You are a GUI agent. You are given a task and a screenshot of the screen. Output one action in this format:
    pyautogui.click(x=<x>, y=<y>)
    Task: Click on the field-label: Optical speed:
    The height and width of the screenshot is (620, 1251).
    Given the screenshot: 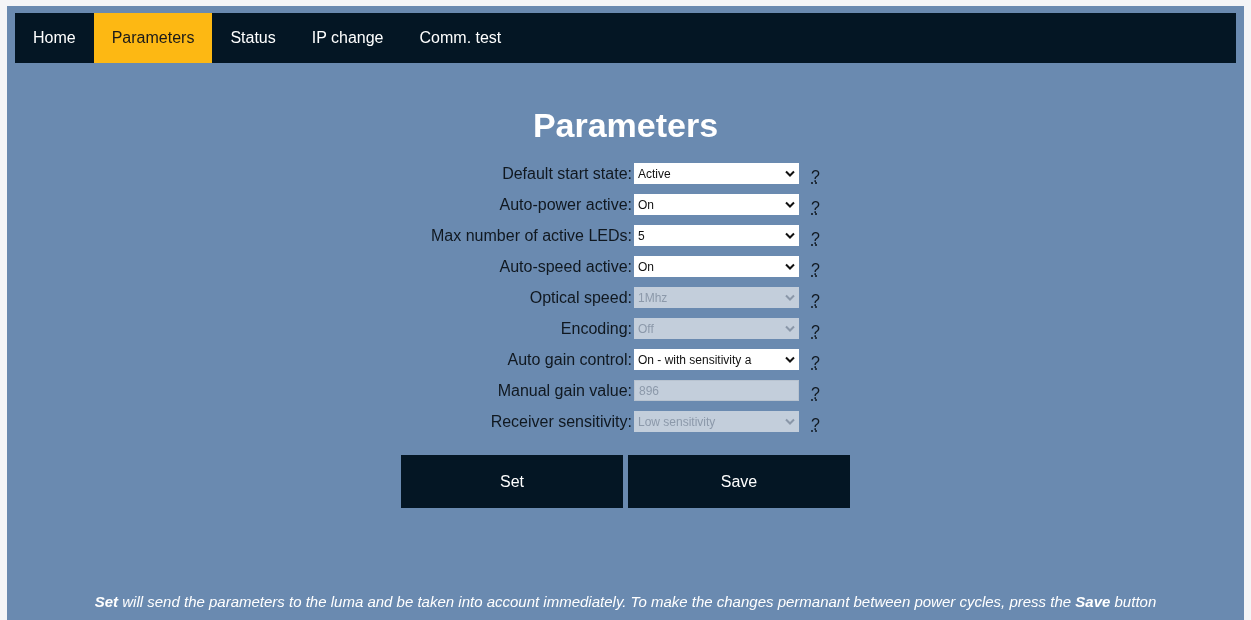 What is the action you would take?
    pyautogui.click(x=580, y=297)
    